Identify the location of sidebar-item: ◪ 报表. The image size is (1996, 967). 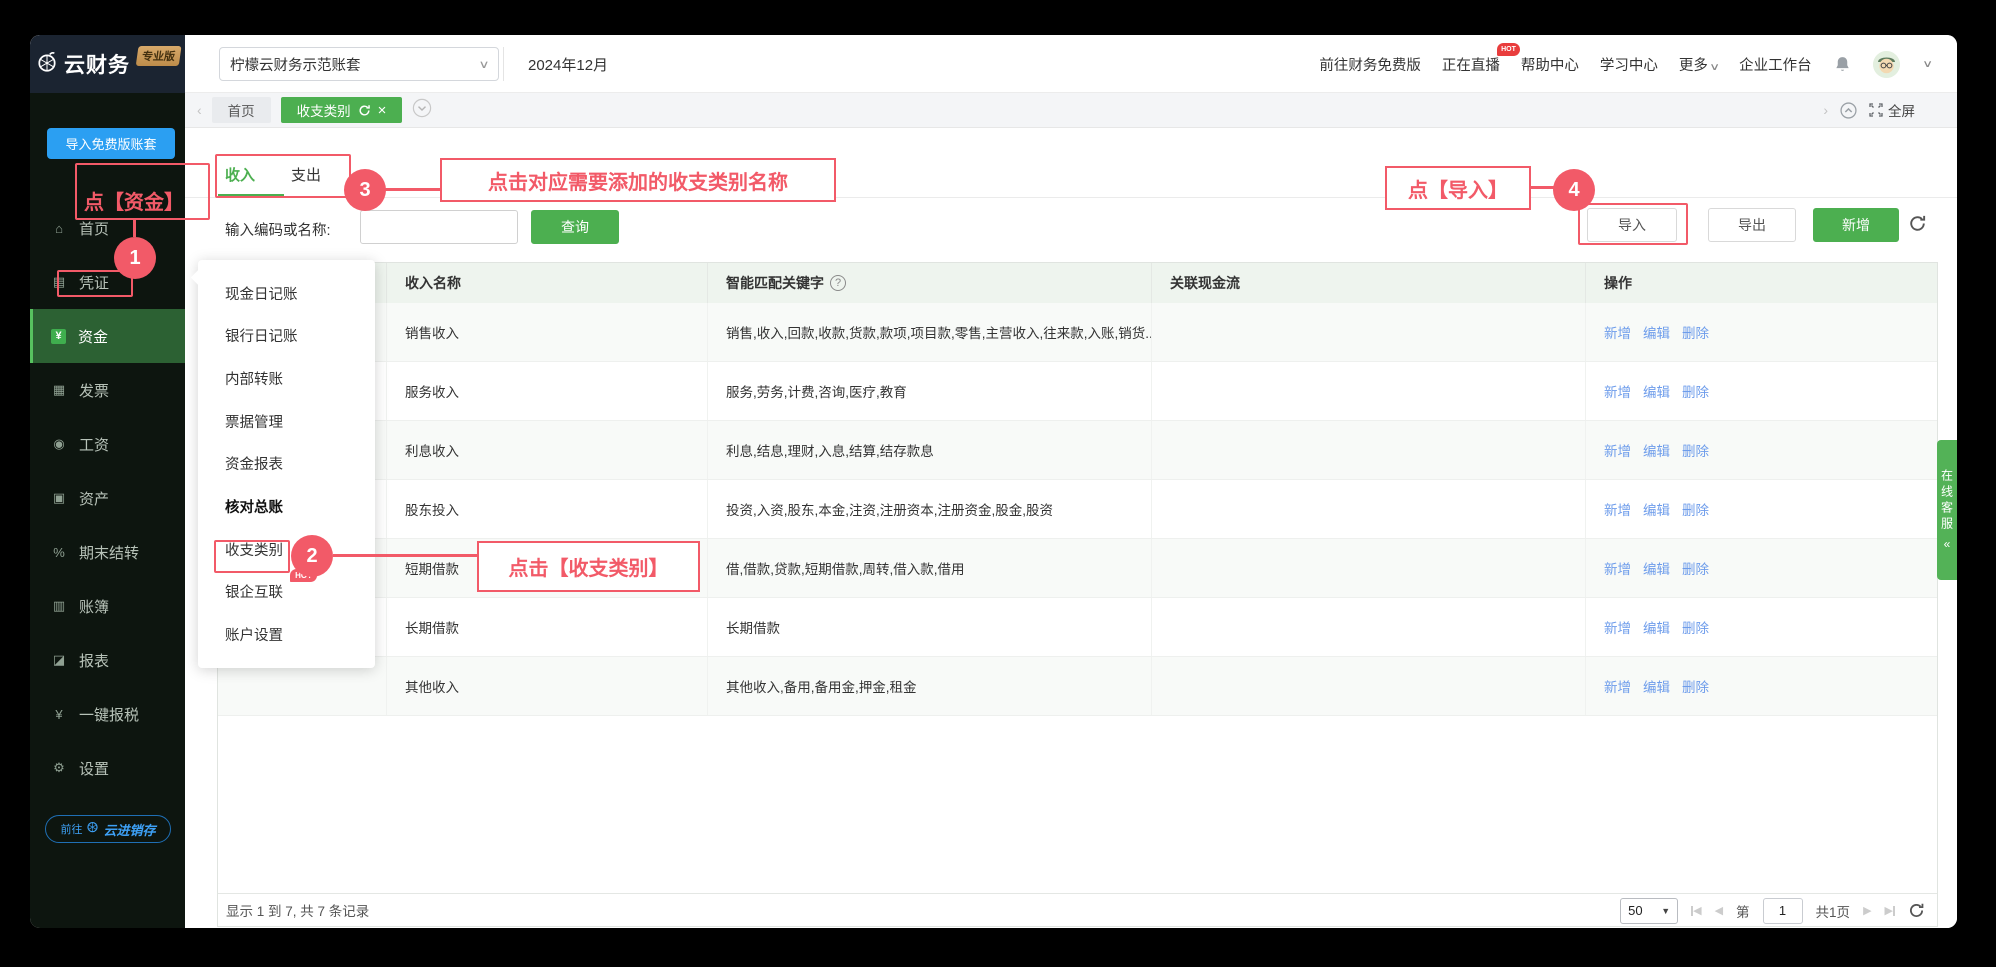
(107, 660).